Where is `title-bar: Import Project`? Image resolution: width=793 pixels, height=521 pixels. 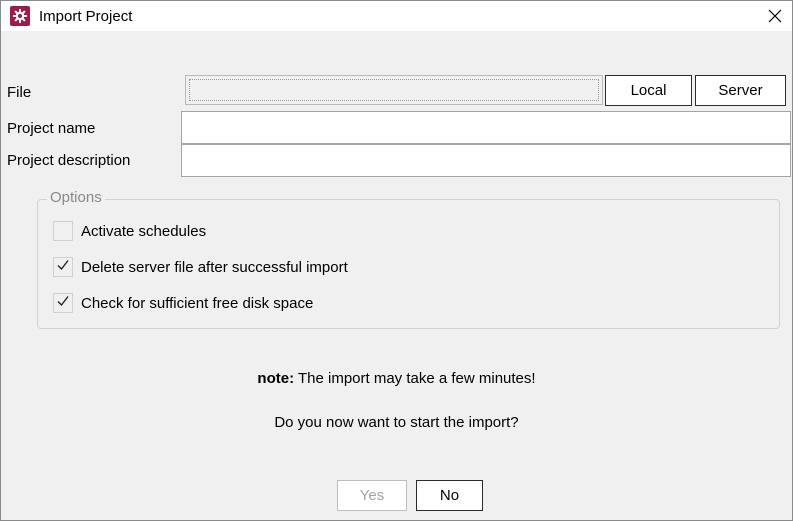 title-bar: Import Project is located at coordinates (396, 16).